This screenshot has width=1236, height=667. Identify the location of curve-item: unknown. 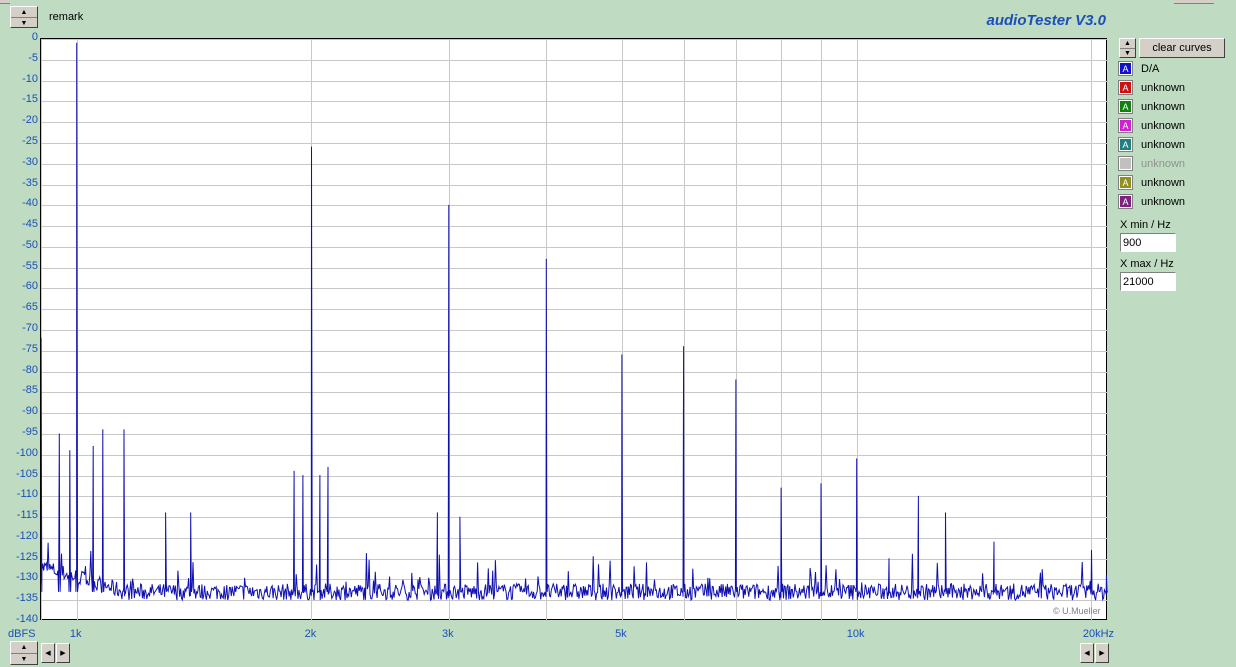
(1152, 163).